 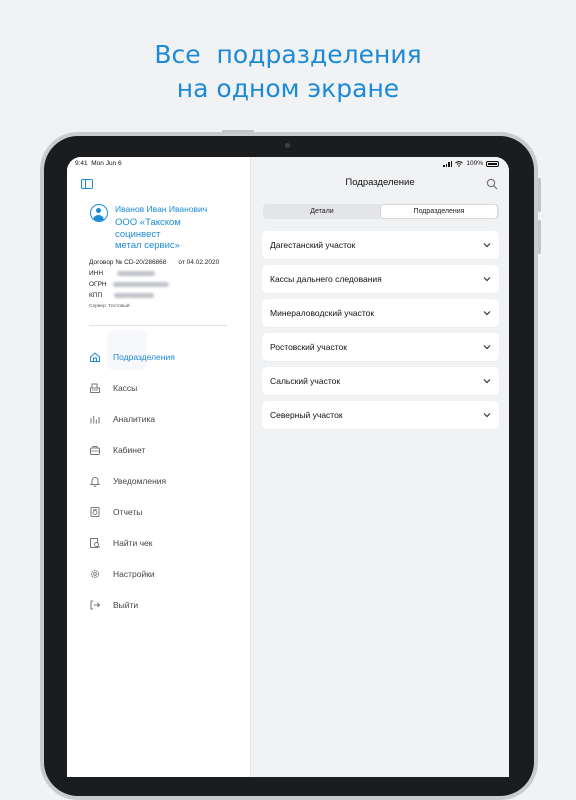 What do you see at coordinates (306, 415) in the screenshot?
I see `unit-name: Северный участок` at bounding box center [306, 415].